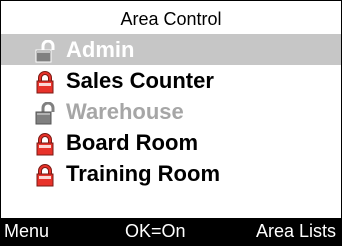  Describe the element at coordinates (171, 19) in the screenshot. I see `screen-title: Area Control` at that location.